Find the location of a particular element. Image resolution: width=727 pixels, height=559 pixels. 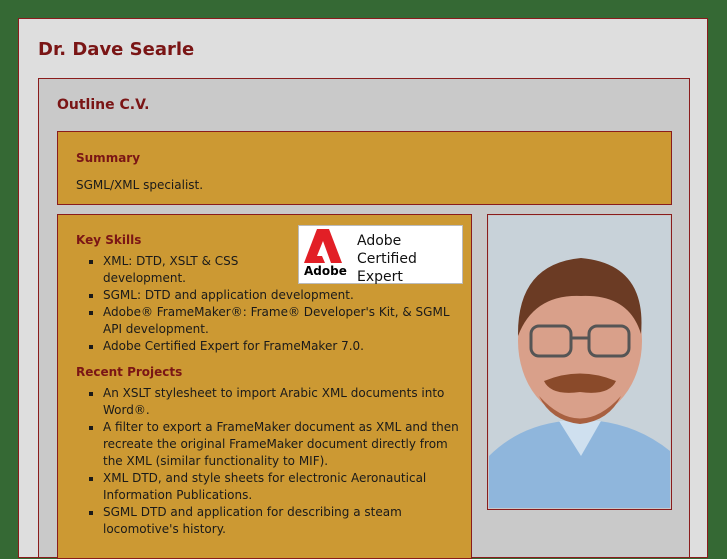

site-title: Dr. Dave Searle is located at coordinates (116, 49).